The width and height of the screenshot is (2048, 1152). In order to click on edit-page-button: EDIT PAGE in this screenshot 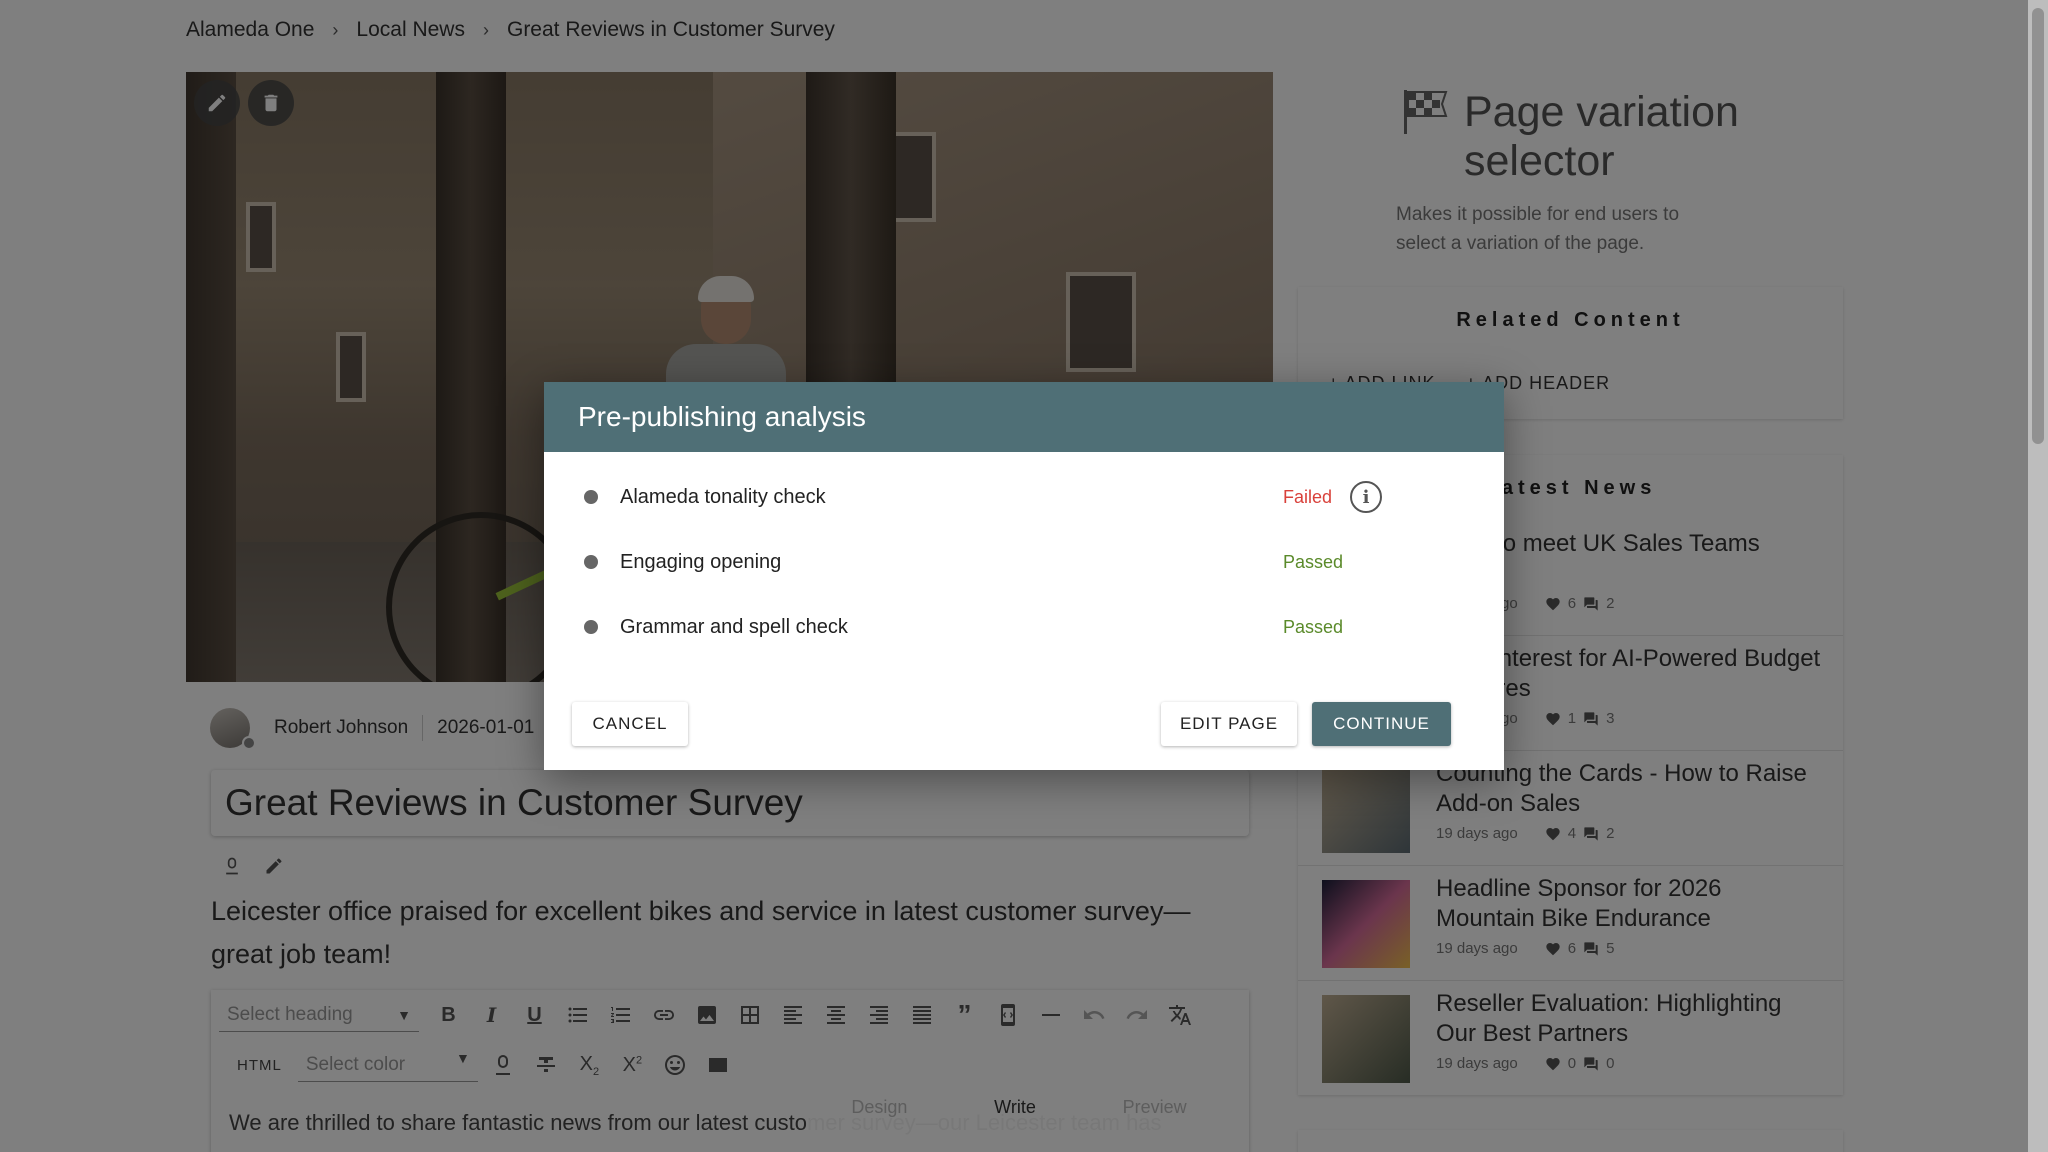, I will do `click(1229, 724)`.